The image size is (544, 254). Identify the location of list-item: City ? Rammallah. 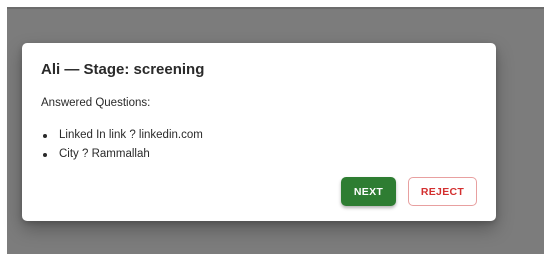
(122, 156).